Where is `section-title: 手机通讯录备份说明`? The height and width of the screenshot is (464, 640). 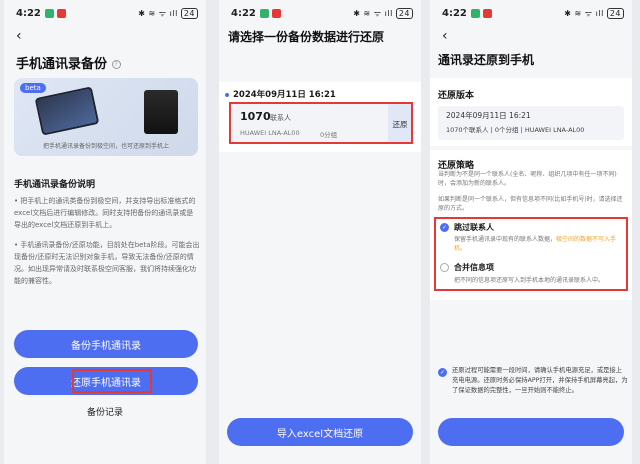 section-title: 手机通讯录备份说明 is located at coordinates (55, 185).